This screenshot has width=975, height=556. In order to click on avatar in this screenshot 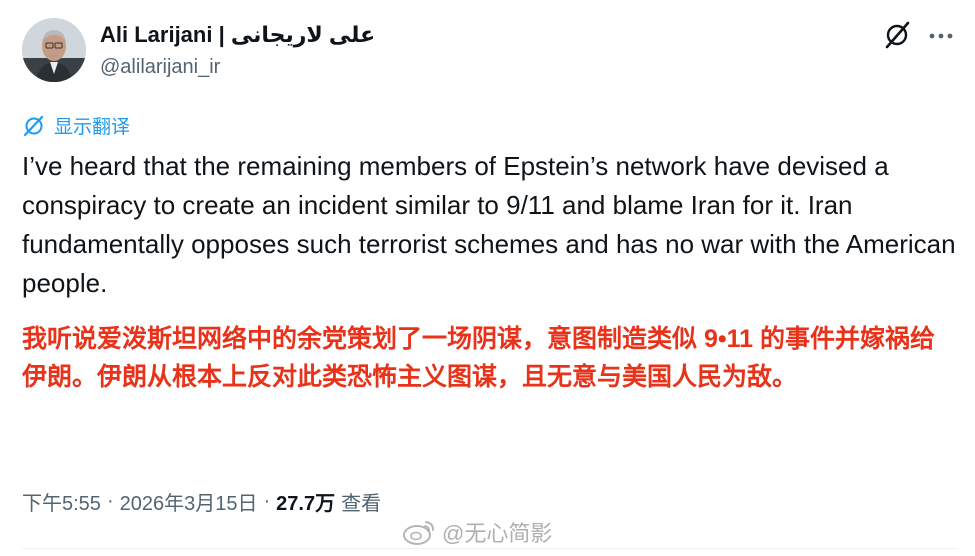, I will do `click(54, 50)`.